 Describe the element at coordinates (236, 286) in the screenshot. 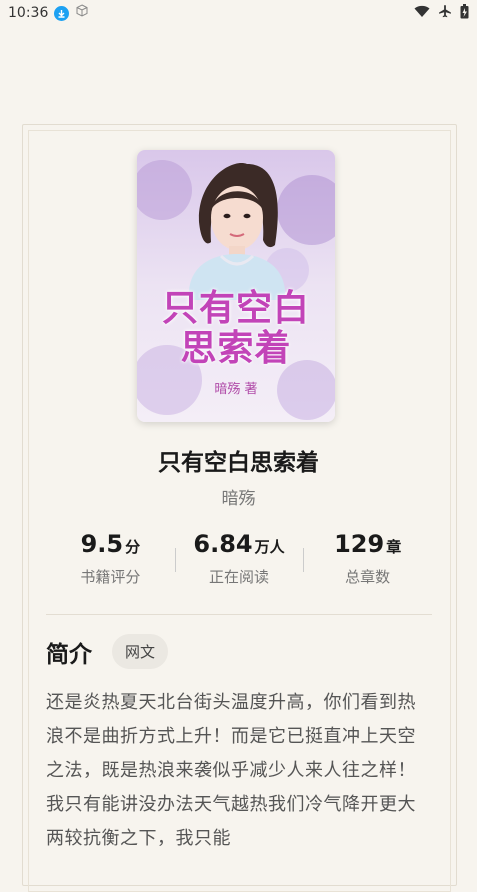

I see `book-cover: 只有空白 思索着 暗殇 著` at that location.